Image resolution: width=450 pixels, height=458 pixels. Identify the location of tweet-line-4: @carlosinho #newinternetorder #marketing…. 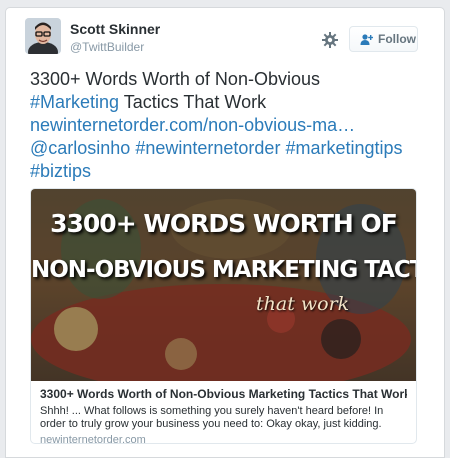
(227, 148).